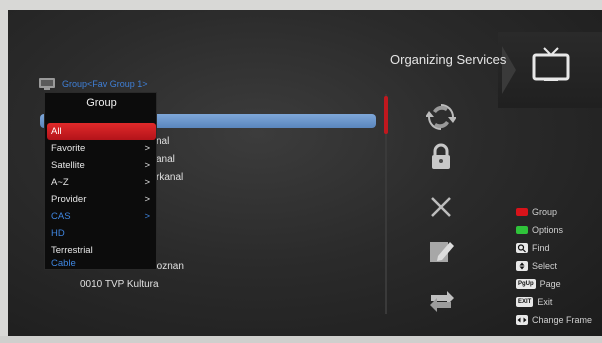  Describe the element at coordinates (441, 117) in the screenshot. I see `move-icon` at that location.